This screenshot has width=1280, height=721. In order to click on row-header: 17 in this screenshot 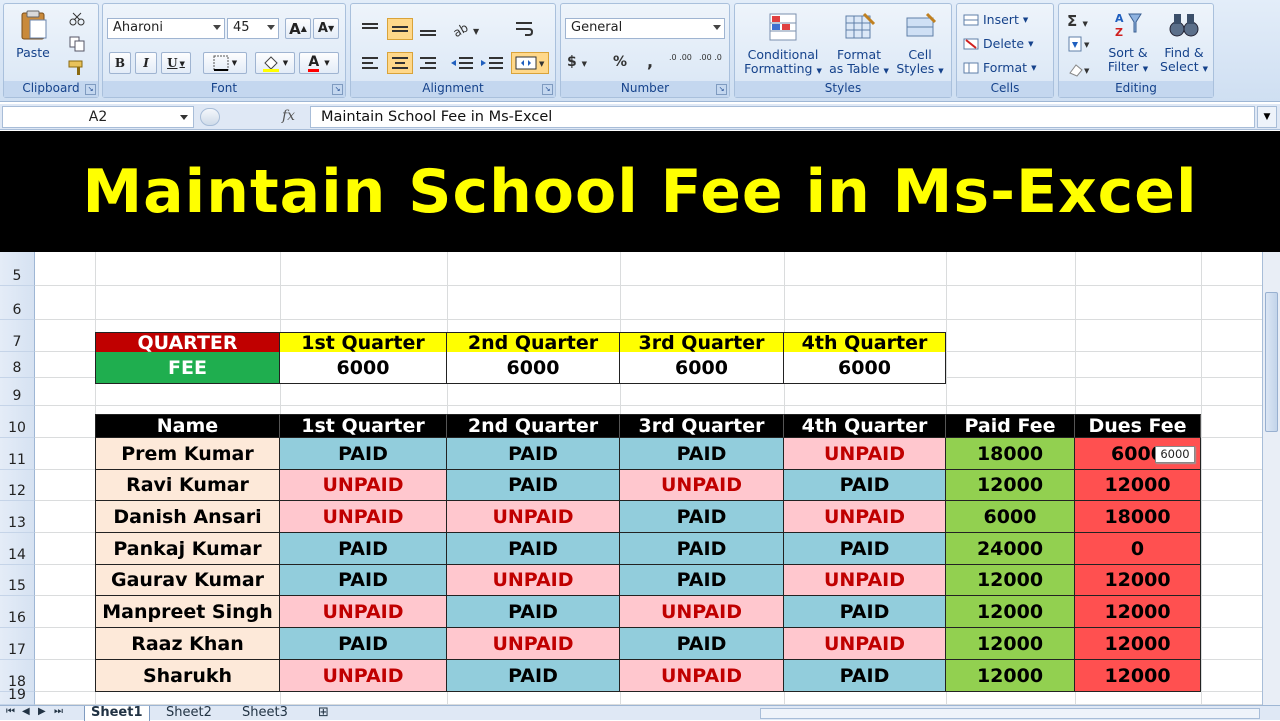, I will do `click(17, 644)`.